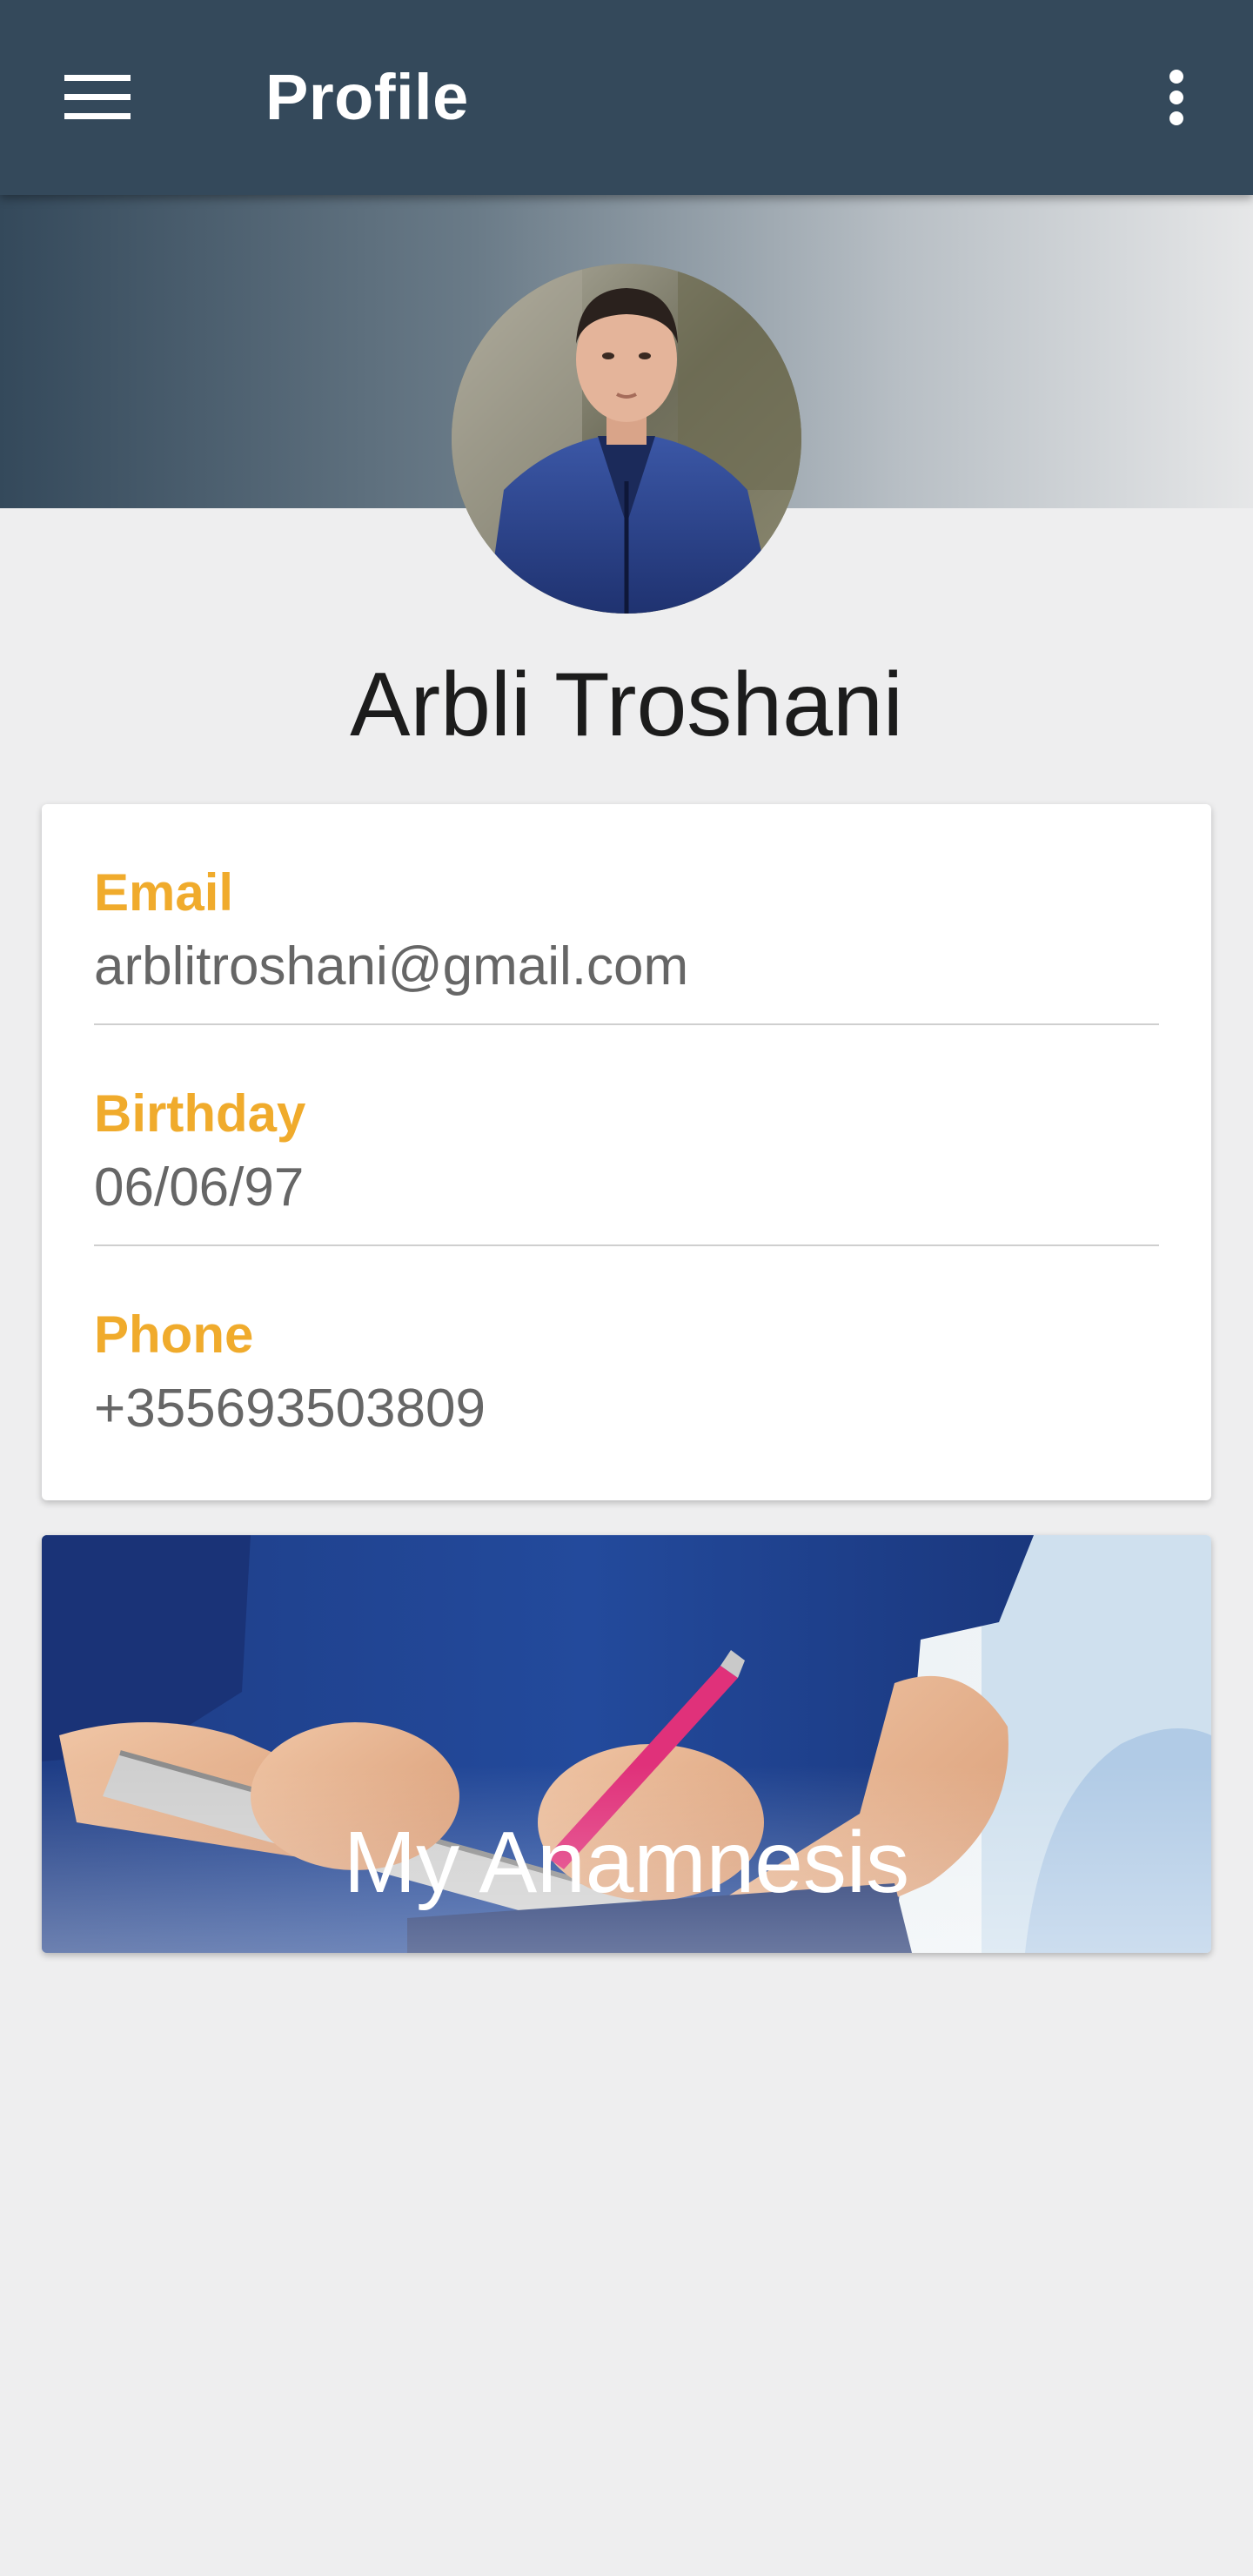  What do you see at coordinates (391, 966) in the screenshot?
I see `email-value: arblitroshani@gmail.com` at bounding box center [391, 966].